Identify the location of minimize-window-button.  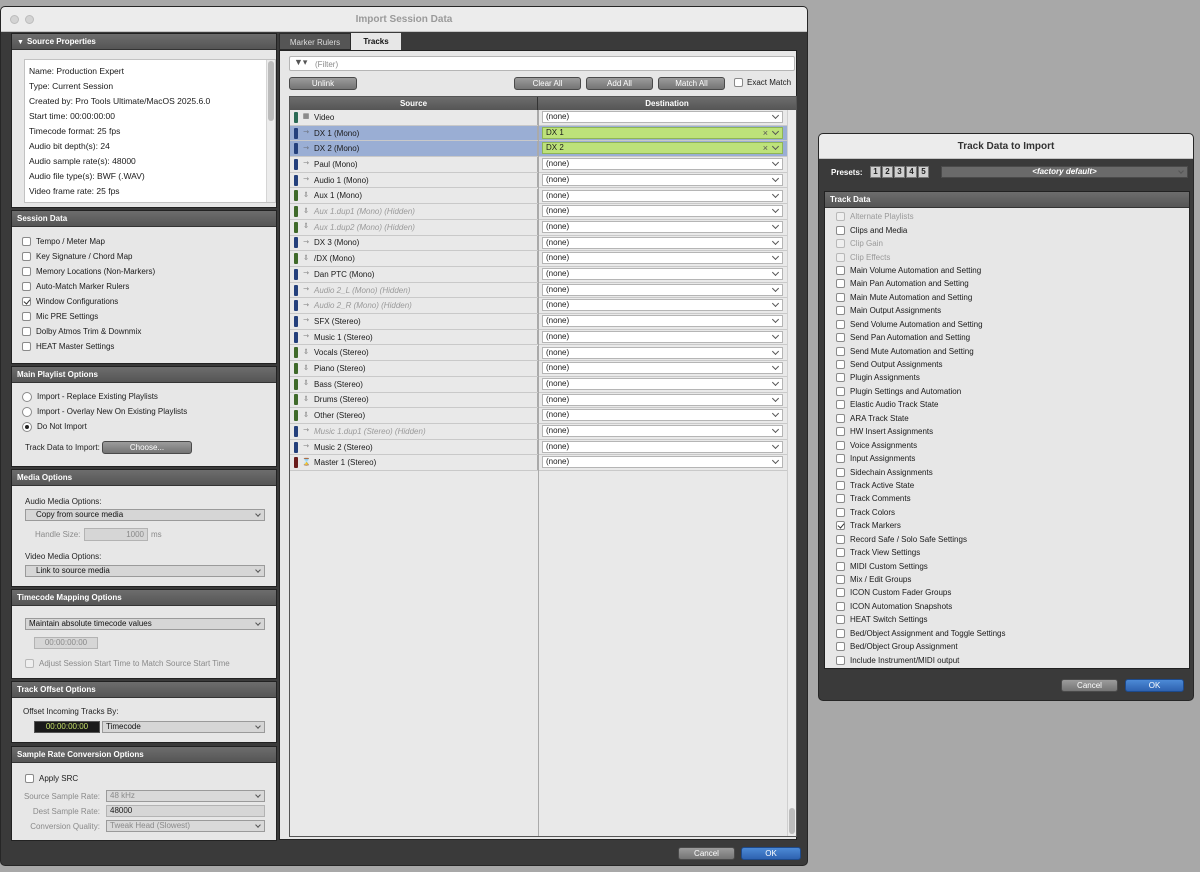
(29, 19).